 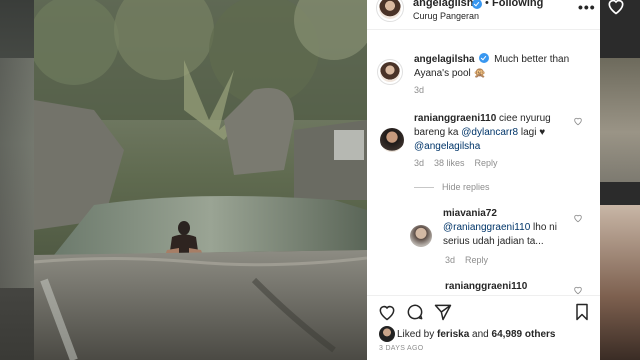 I want to click on bookmark-icon, so click(x=582, y=312).